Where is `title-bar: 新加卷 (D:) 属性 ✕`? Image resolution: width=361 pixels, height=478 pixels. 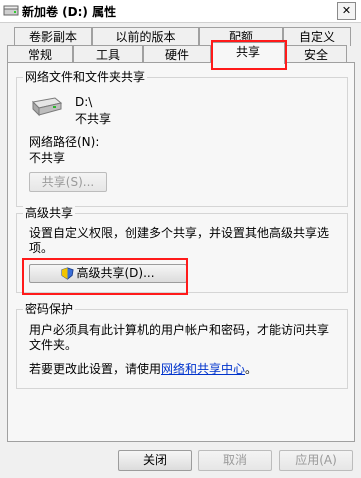
title-bar: 新加卷 (D:) 属性 ✕ is located at coordinates (180, 11).